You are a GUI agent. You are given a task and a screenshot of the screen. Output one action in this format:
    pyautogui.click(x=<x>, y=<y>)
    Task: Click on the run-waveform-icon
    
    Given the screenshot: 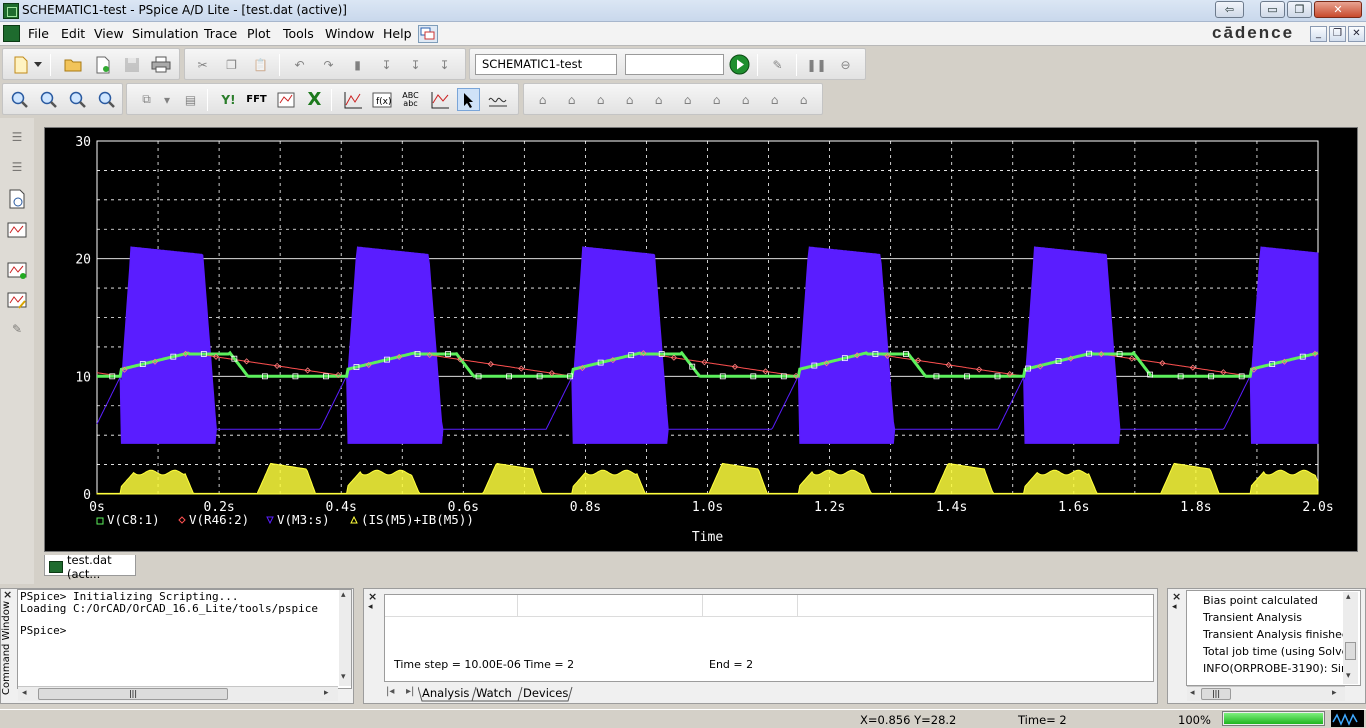 What is the action you would take?
    pyautogui.click(x=17, y=271)
    